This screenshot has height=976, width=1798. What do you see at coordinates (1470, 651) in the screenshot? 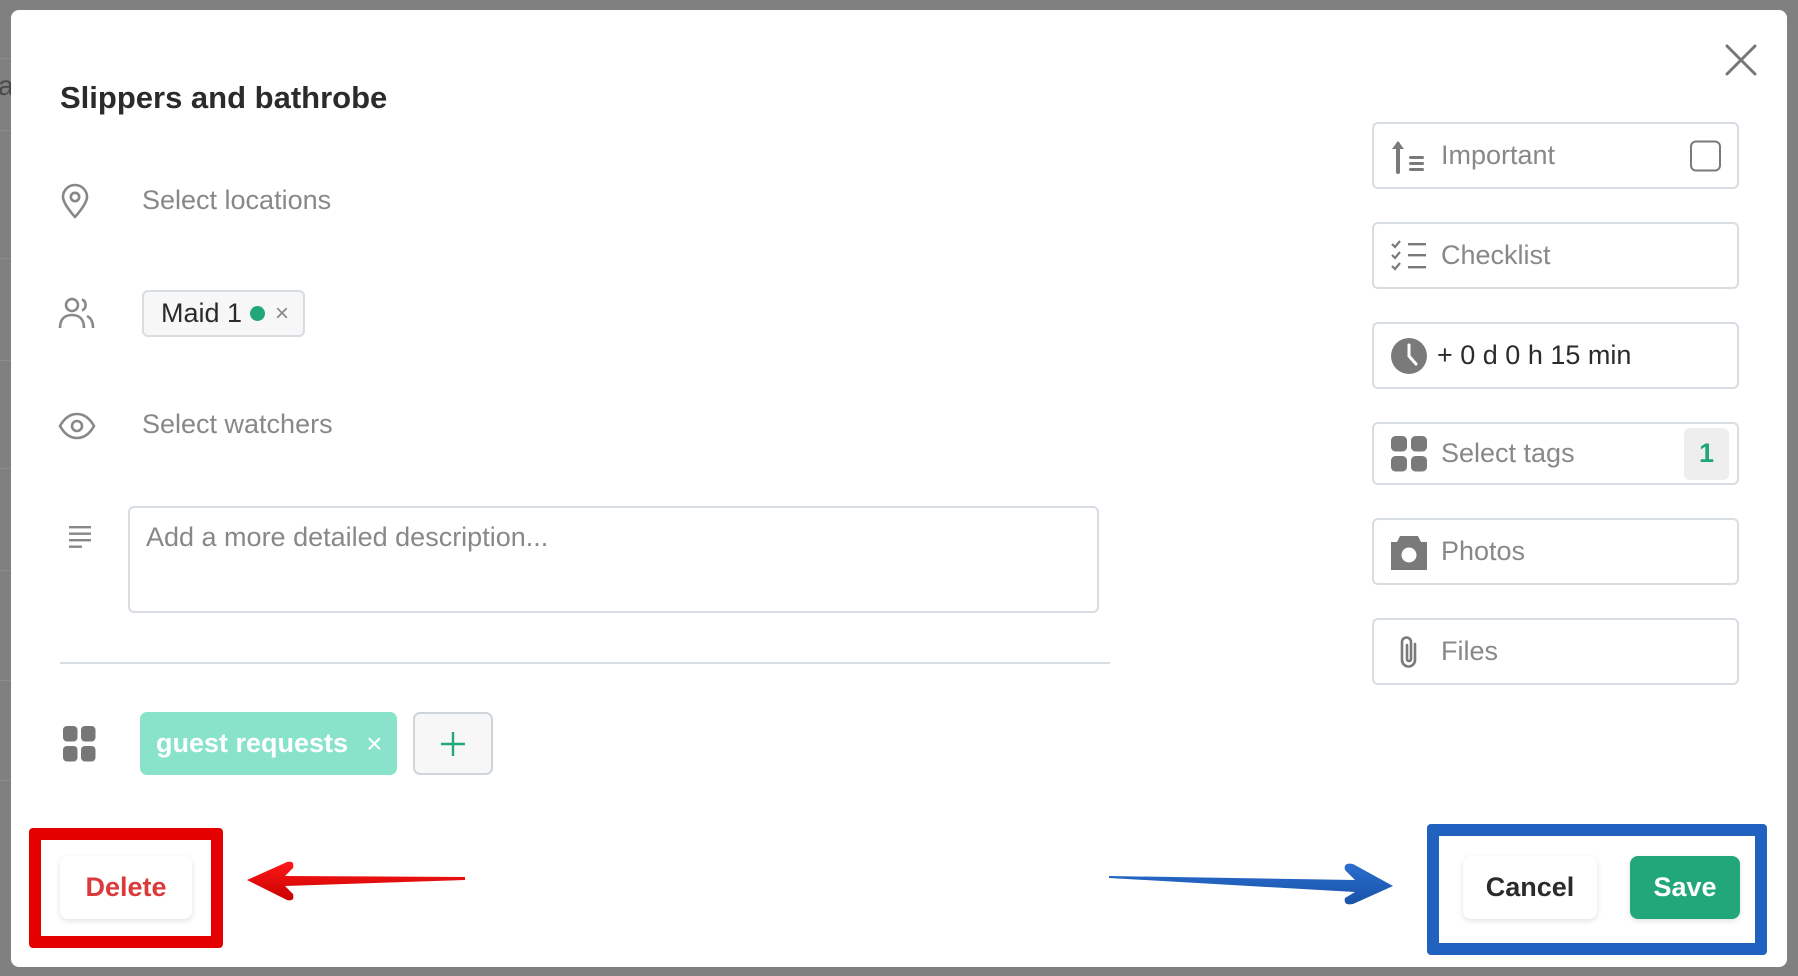
I see `files-label: Files` at bounding box center [1470, 651].